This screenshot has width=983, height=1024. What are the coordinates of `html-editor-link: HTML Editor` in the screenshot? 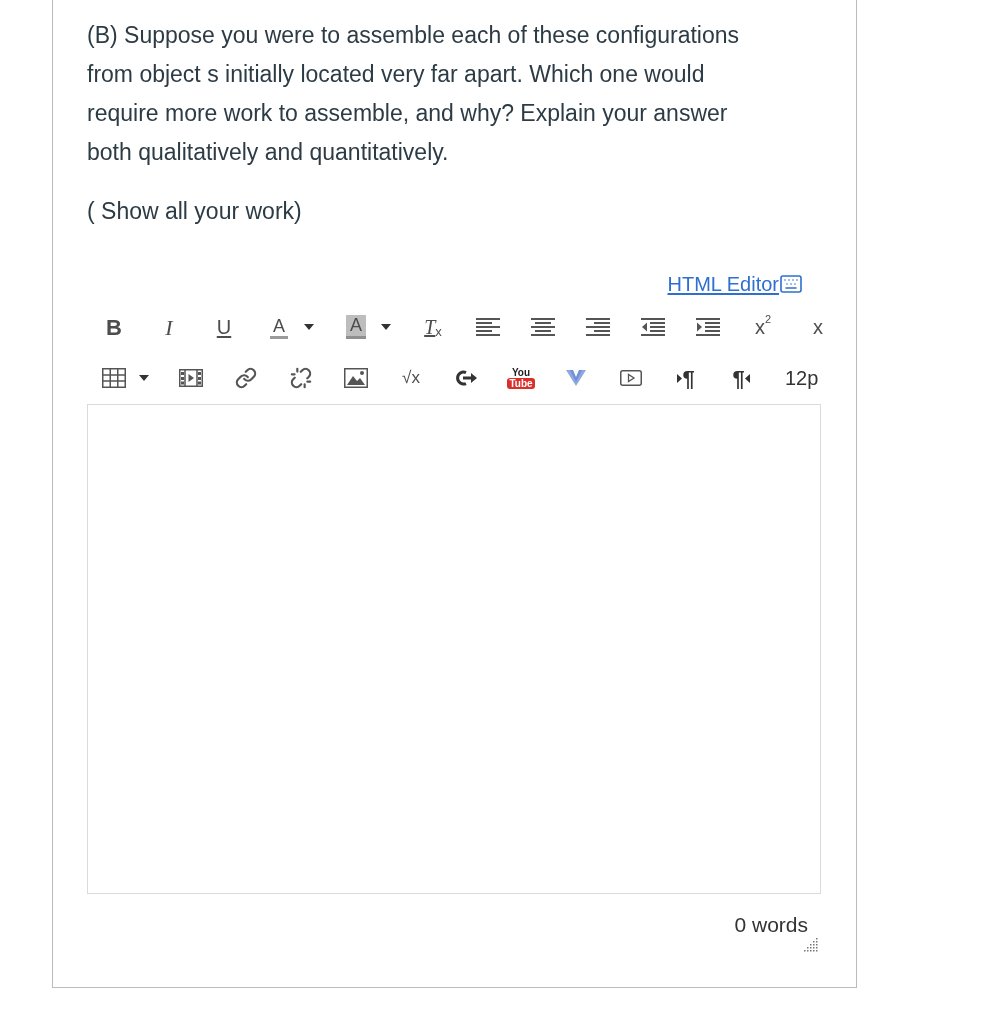 It's located at (735, 284).